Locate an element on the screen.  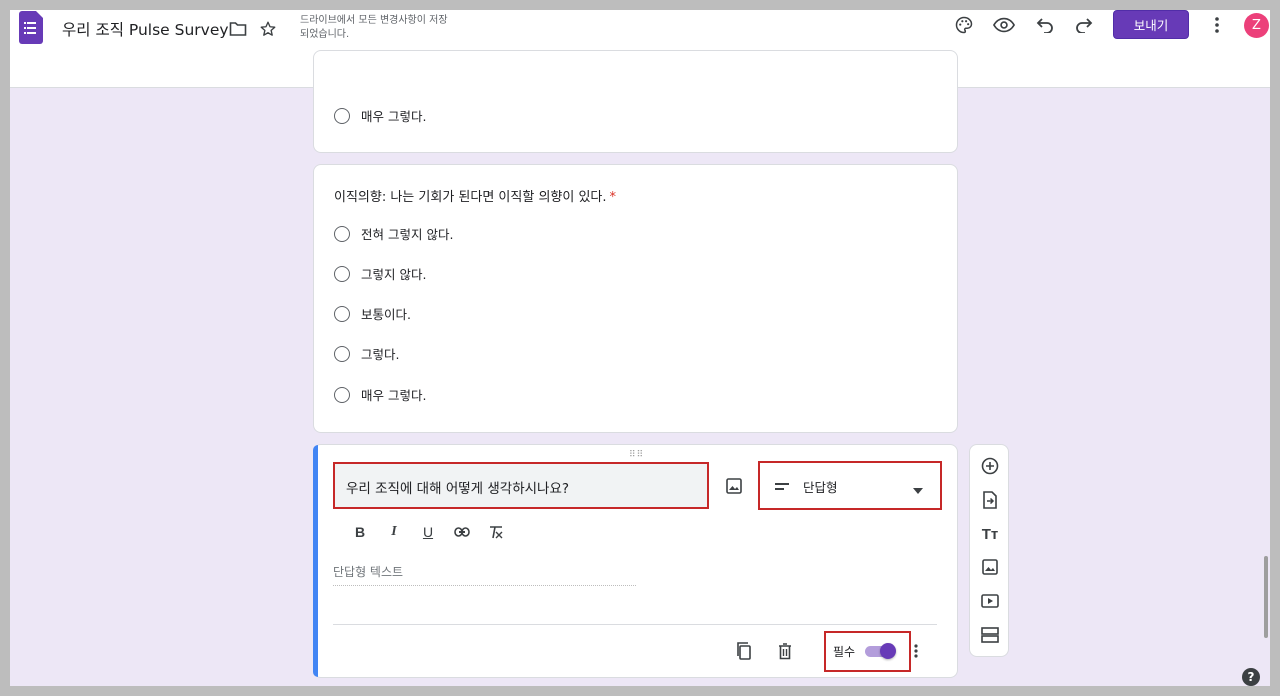
add-video-icon is located at coordinates (990, 601).